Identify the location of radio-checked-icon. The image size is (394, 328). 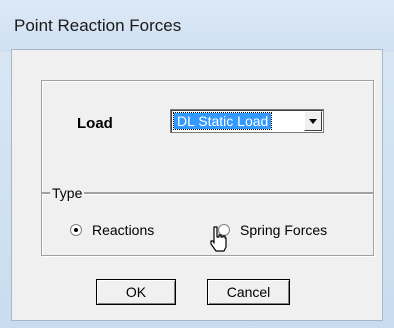
(76, 230).